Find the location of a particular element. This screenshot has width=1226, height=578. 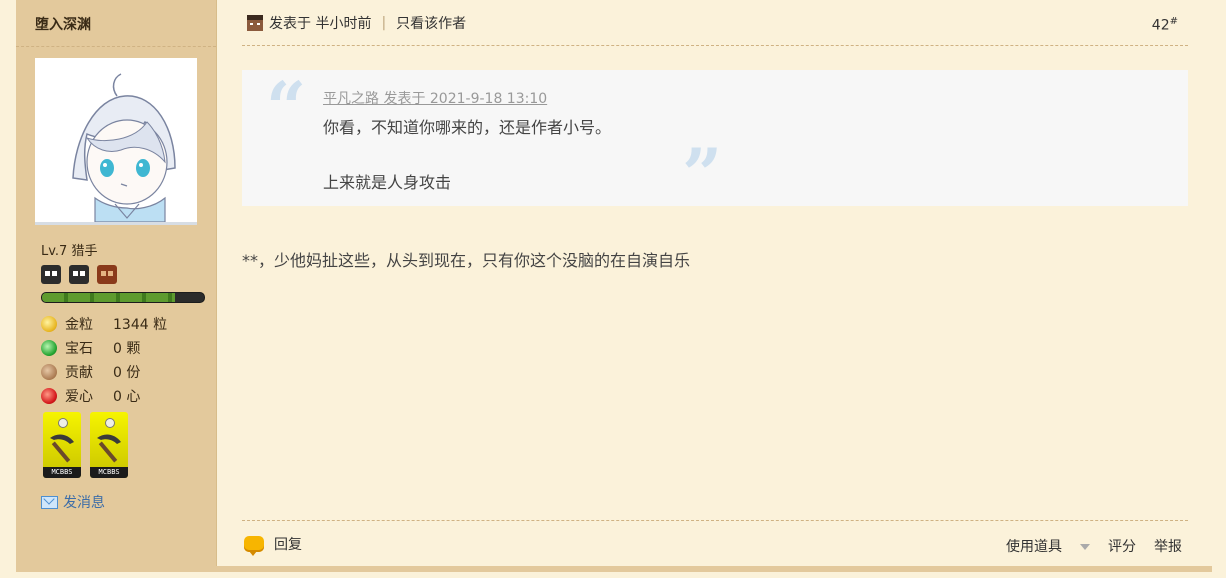

online-status-icon is located at coordinates (255, 23).